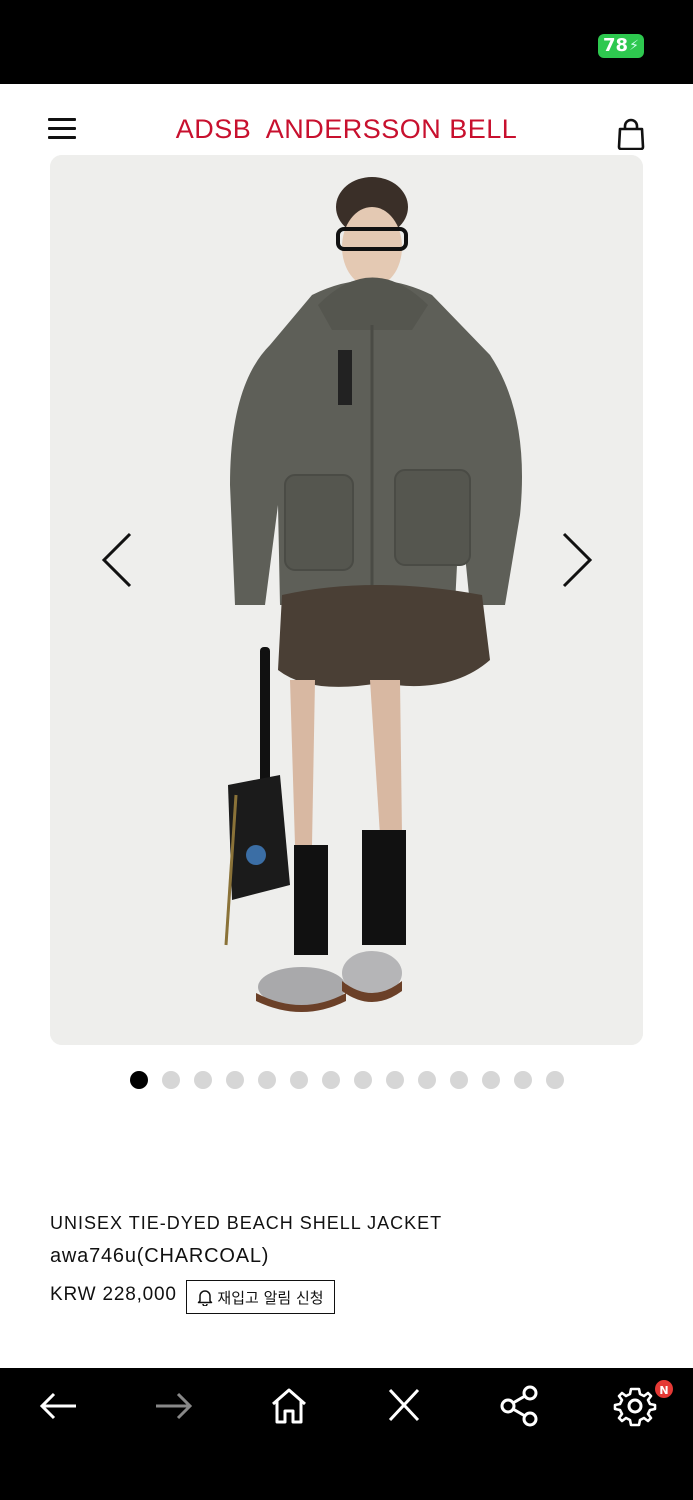 The width and height of the screenshot is (693, 1500). Describe the element at coordinates (160, 1256) in the screenshot. I see `product-code: awa746u(CHARCOAL)` at that location.